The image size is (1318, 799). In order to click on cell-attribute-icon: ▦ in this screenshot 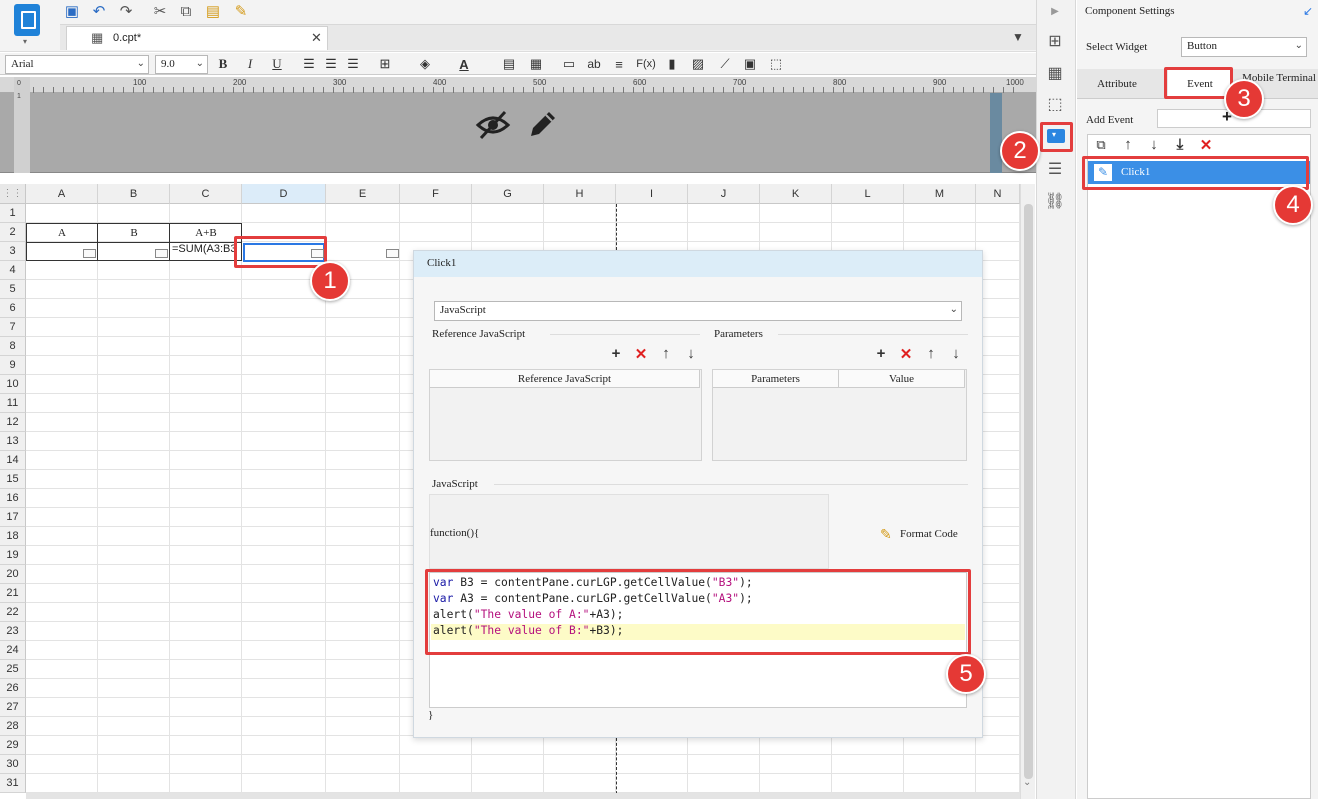, I will do `click(1055, 73)`.